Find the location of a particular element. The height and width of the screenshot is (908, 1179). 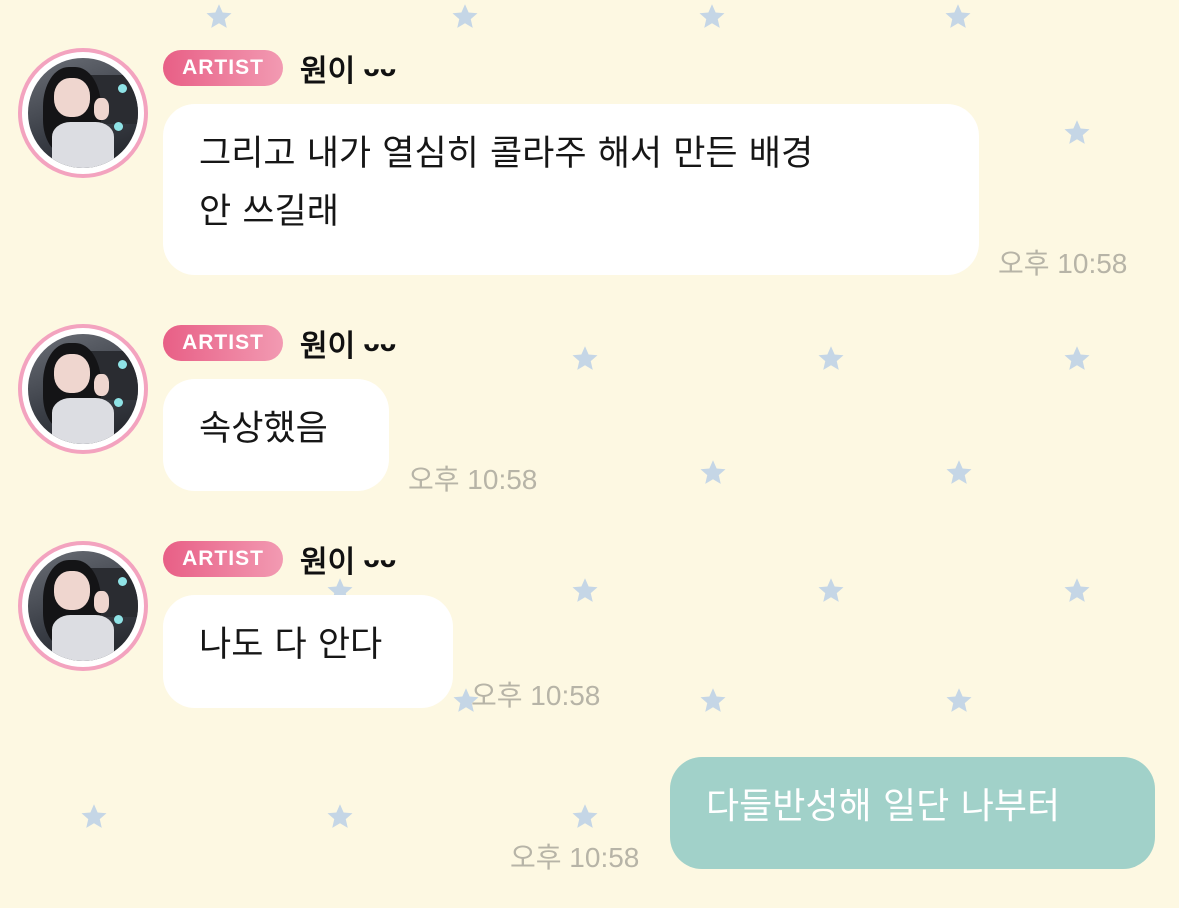

my-message-bubble: 다들반성해 일단 나부터 is located at coordinates (912, 813).